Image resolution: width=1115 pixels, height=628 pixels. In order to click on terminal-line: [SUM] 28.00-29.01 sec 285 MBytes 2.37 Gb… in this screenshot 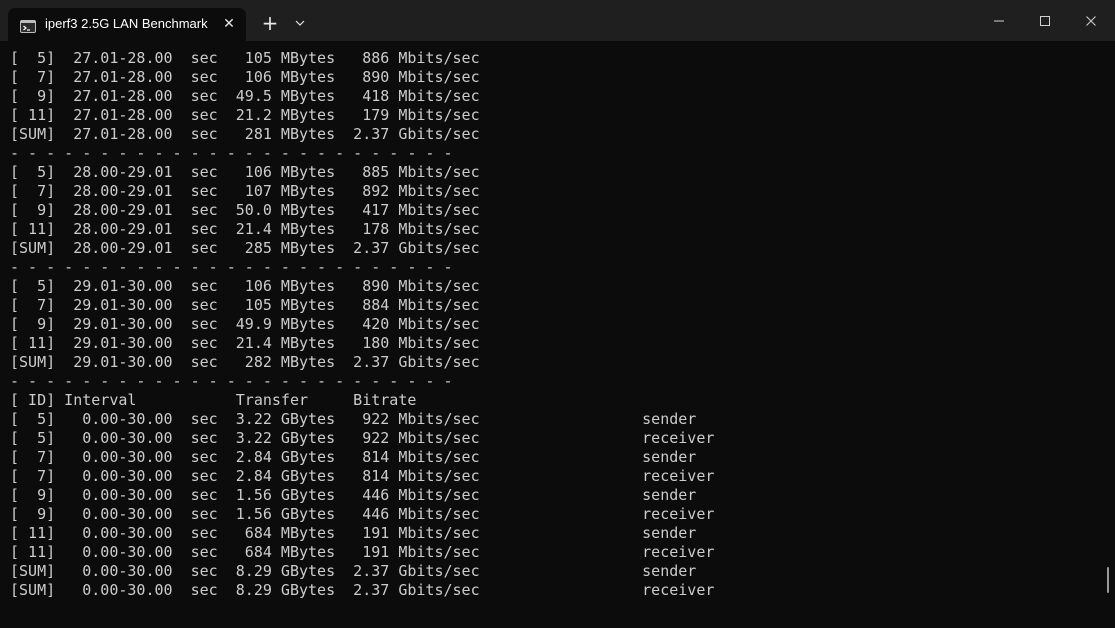, I will do `click(245, 248)`.